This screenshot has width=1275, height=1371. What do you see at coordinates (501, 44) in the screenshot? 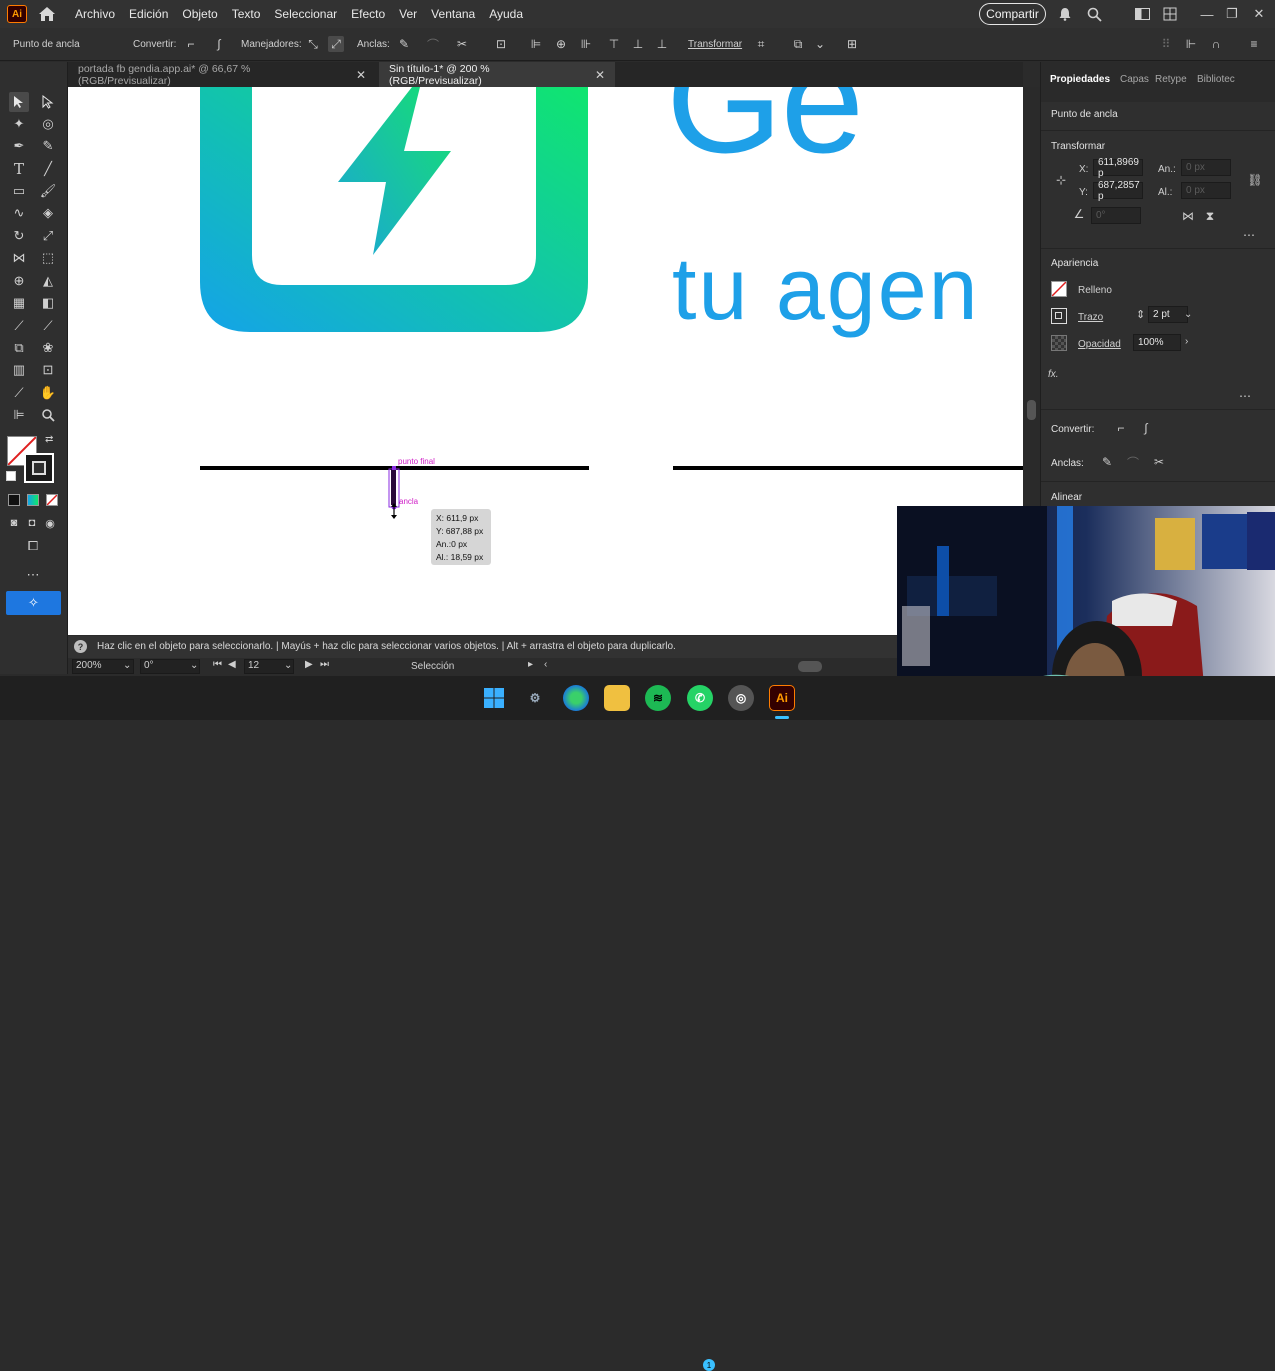
I see `align-dropdown-icon: ⊡` at bounding box center [501, 44].